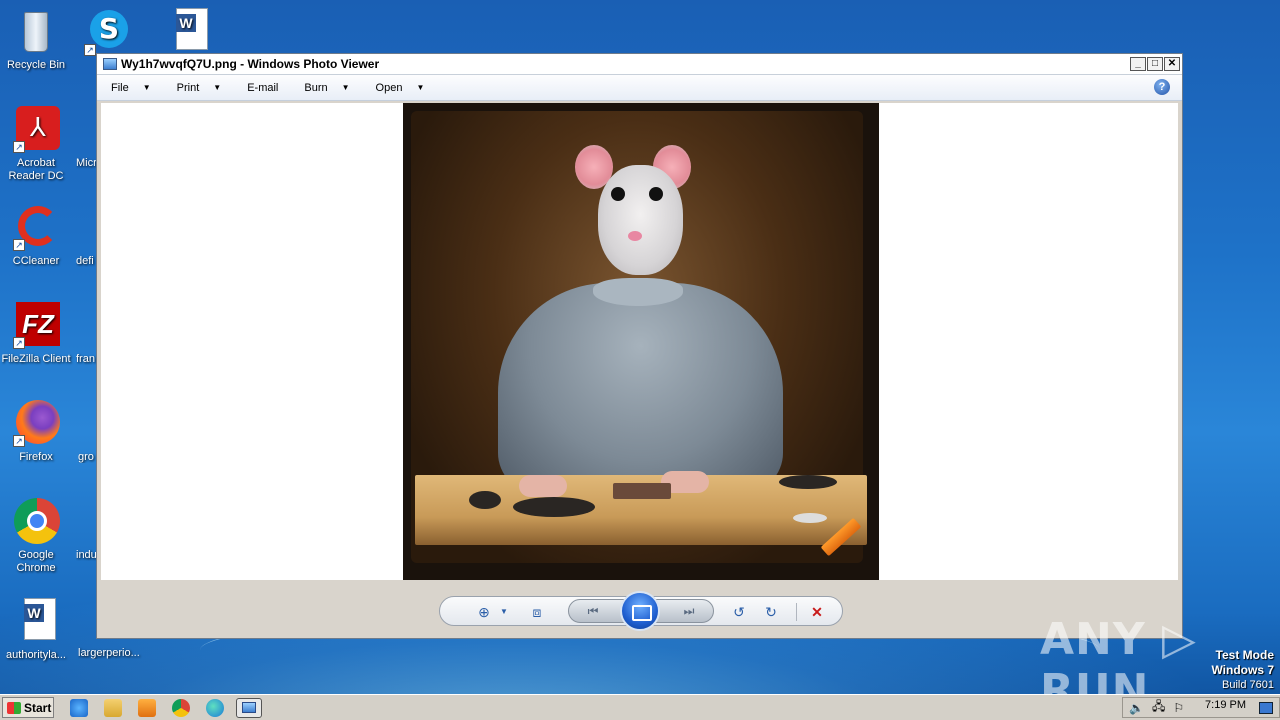 The height and width of the screenshot is (720, 1280). What do you see at coordinates (817, 612) in the screenshot?
I see `delete-icon: ✕` at bounding box center [817, 612].